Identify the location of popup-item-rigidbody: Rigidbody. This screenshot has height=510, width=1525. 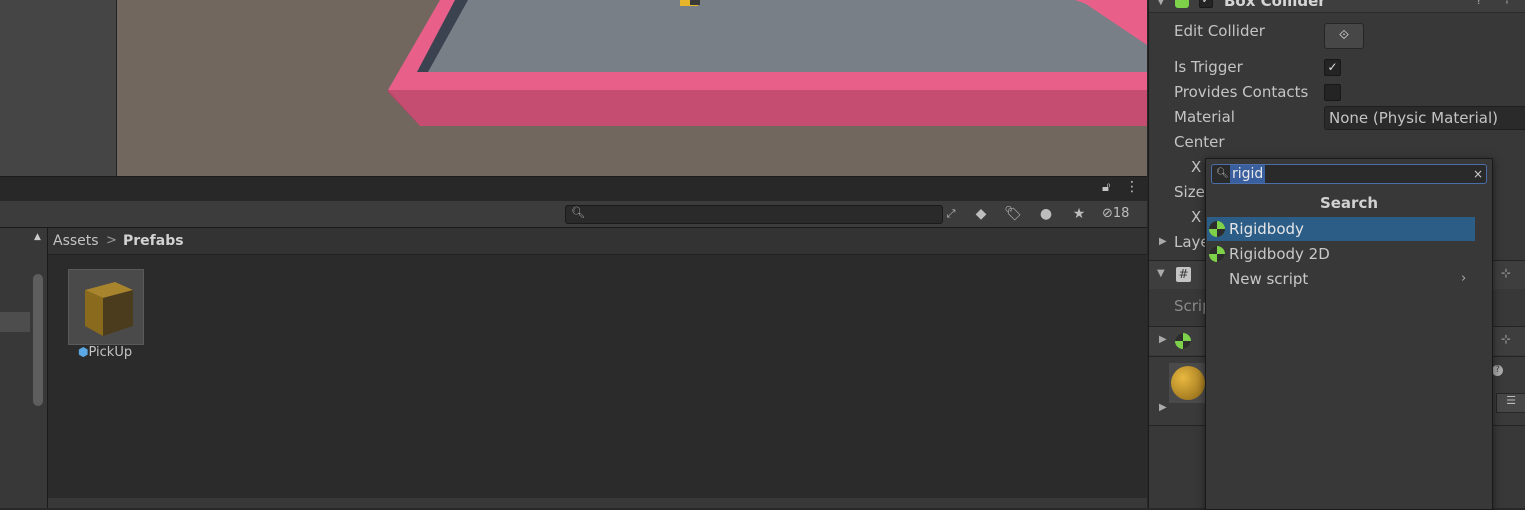
(1341, 229).